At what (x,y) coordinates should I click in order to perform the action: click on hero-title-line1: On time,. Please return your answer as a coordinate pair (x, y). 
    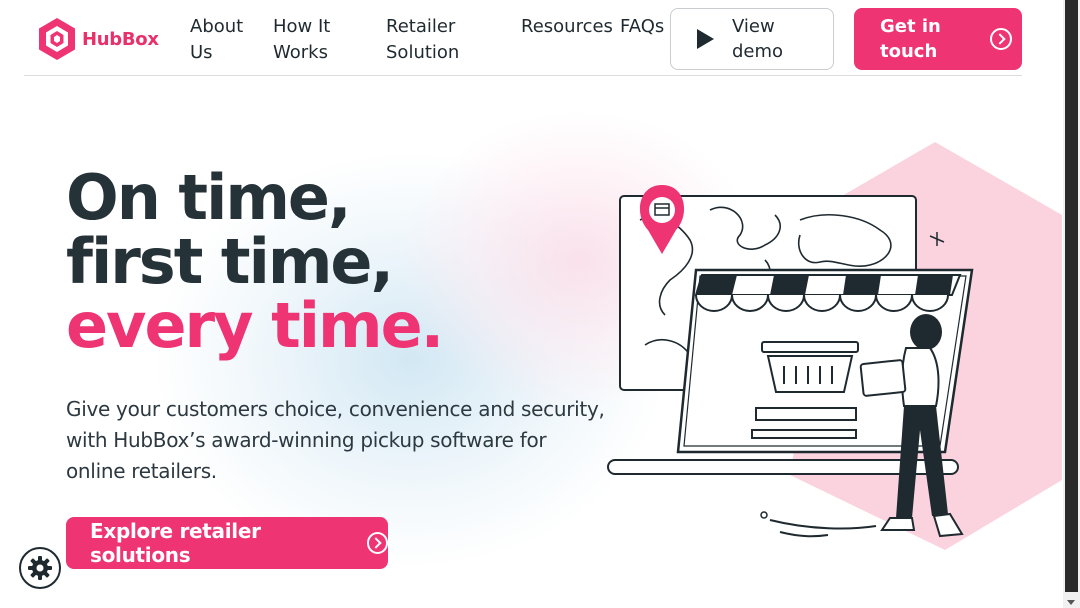
    Looking at the image, I should click on (209, 197).